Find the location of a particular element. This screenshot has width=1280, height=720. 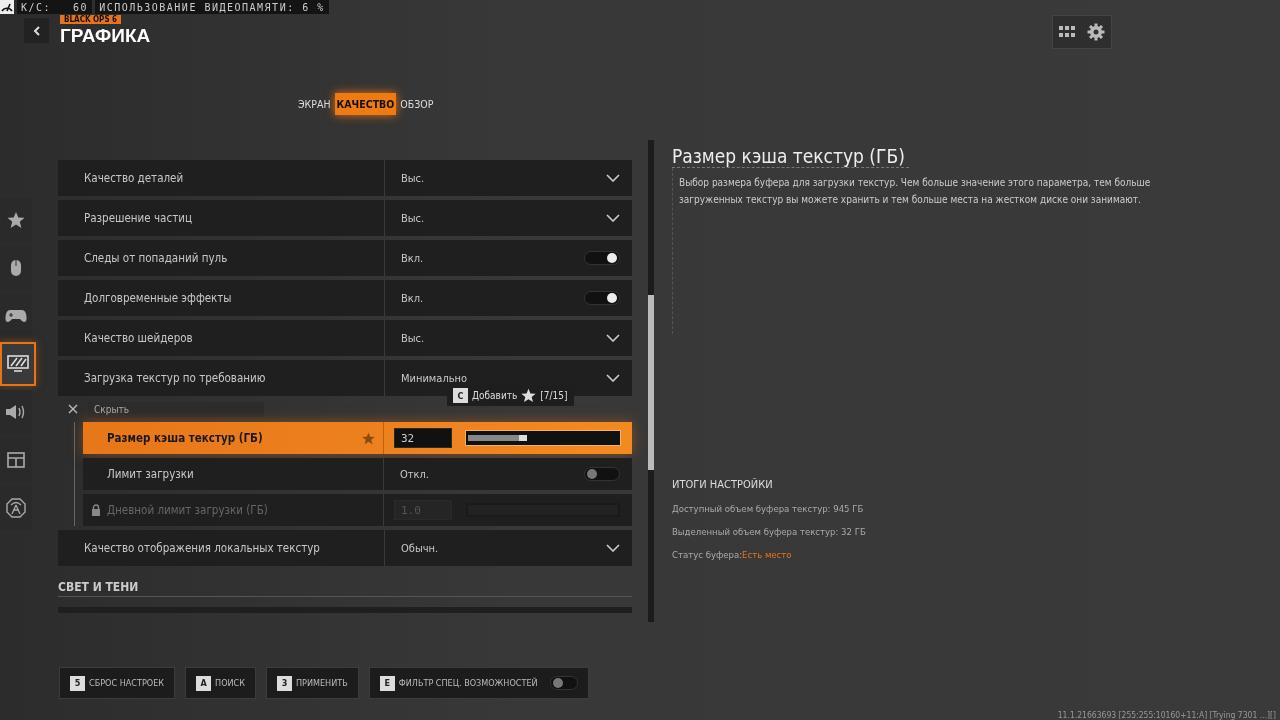

filter-toggle-button: E ФИЛЬТР СПЕЦ. ВОЗМОЖНОСТЕЙ is located at coordinates (478, 683).